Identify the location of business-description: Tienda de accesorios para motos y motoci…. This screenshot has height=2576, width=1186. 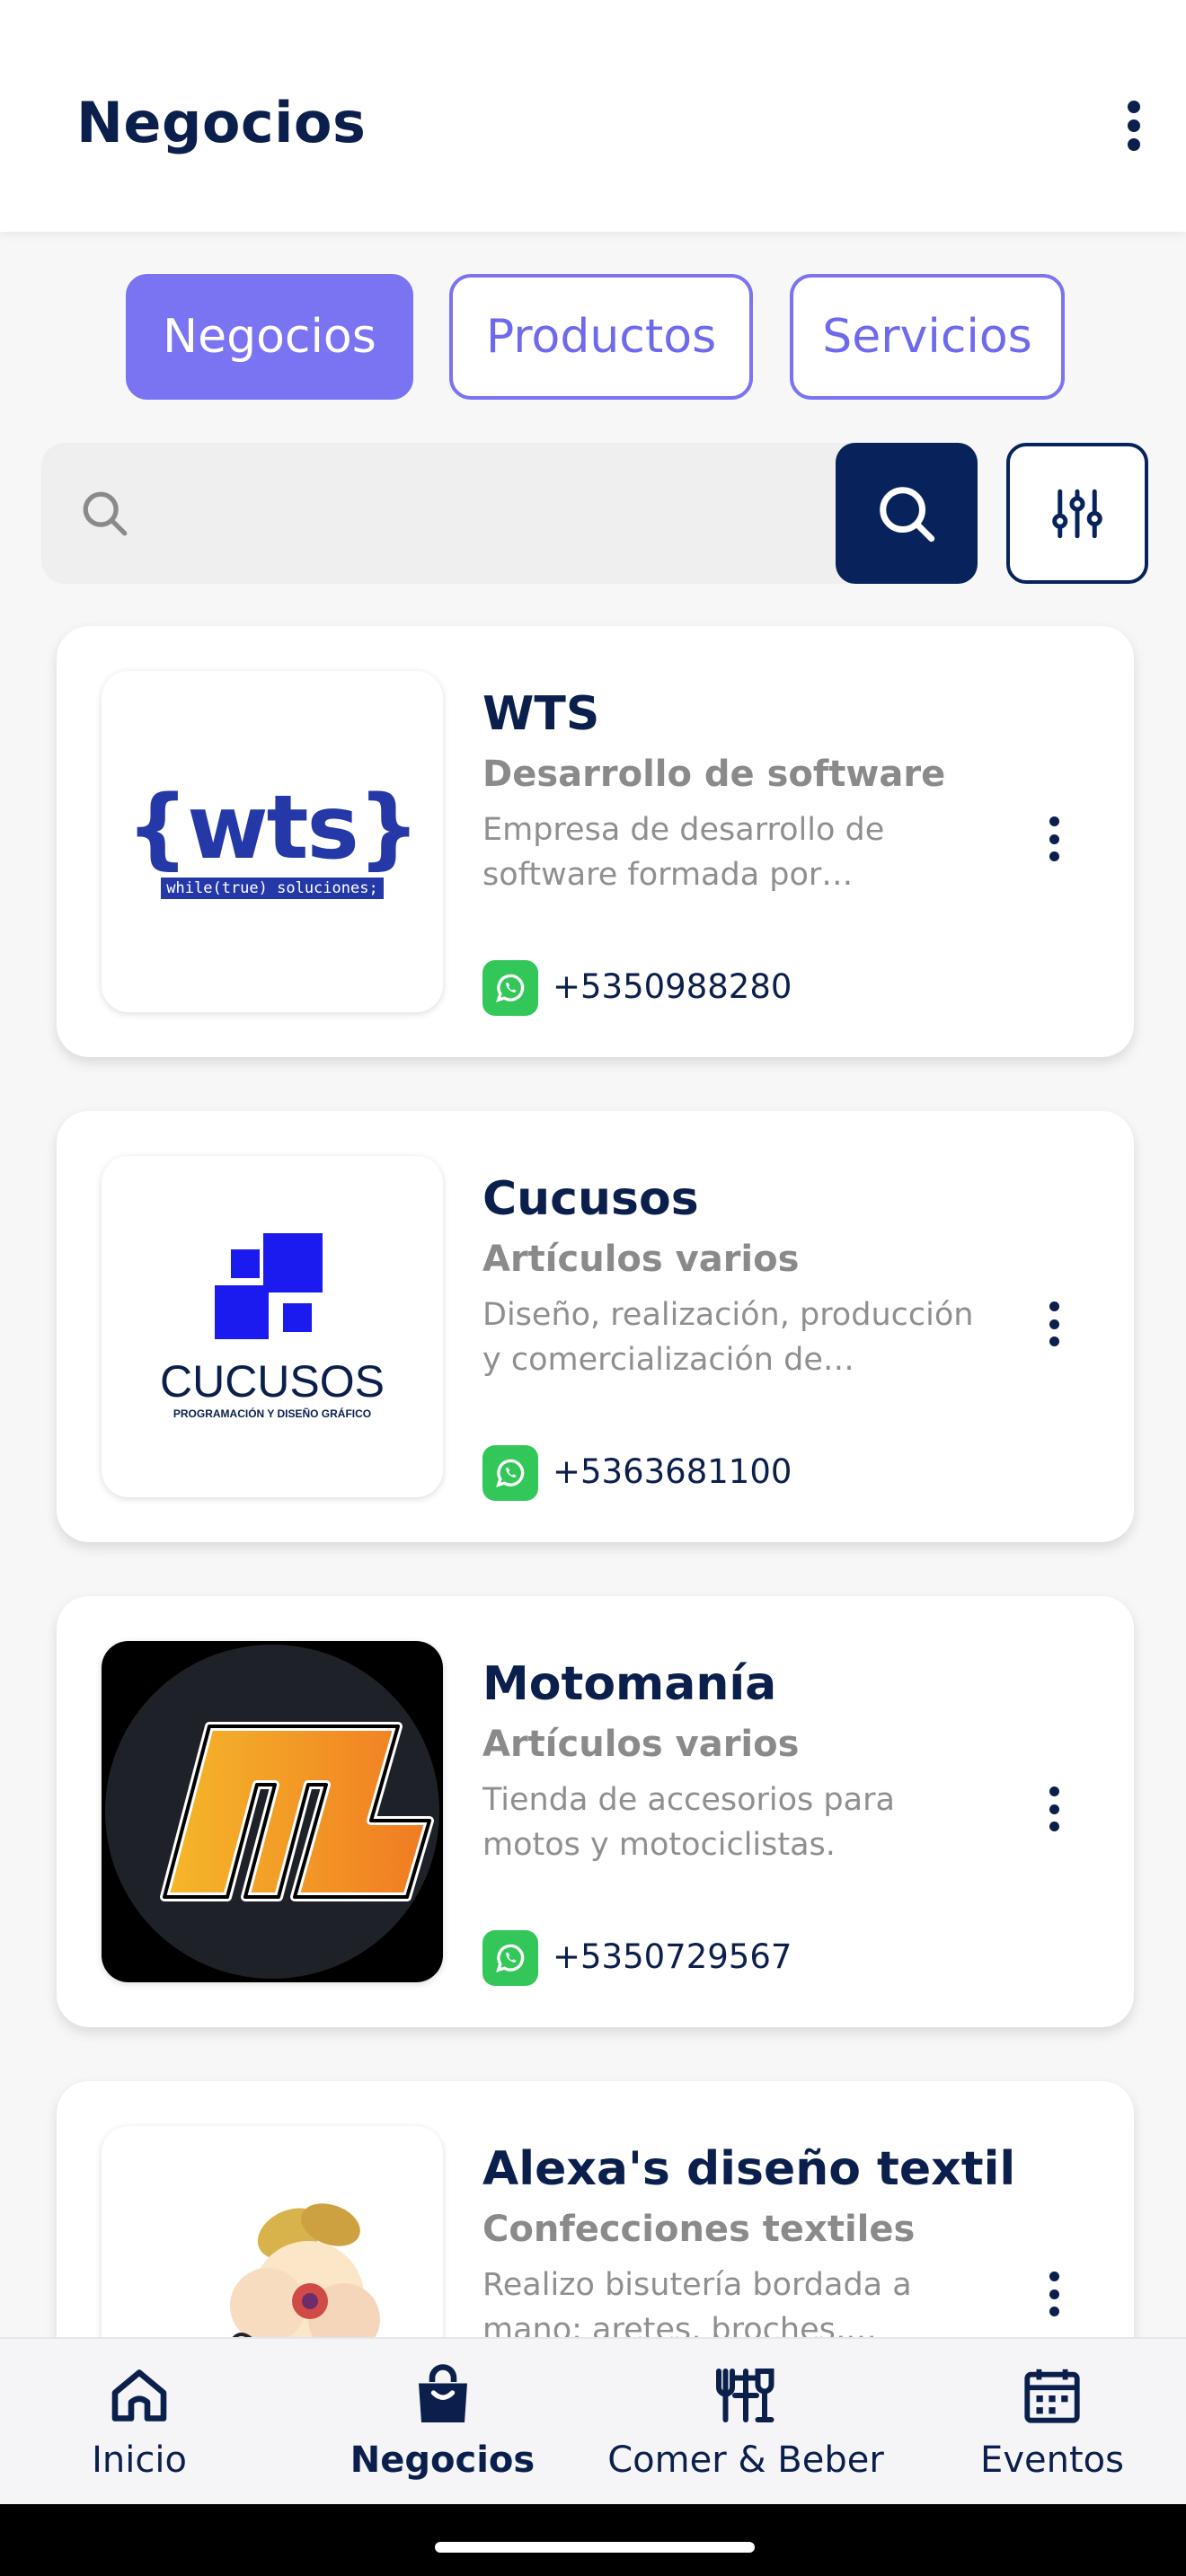
(688, 1822).